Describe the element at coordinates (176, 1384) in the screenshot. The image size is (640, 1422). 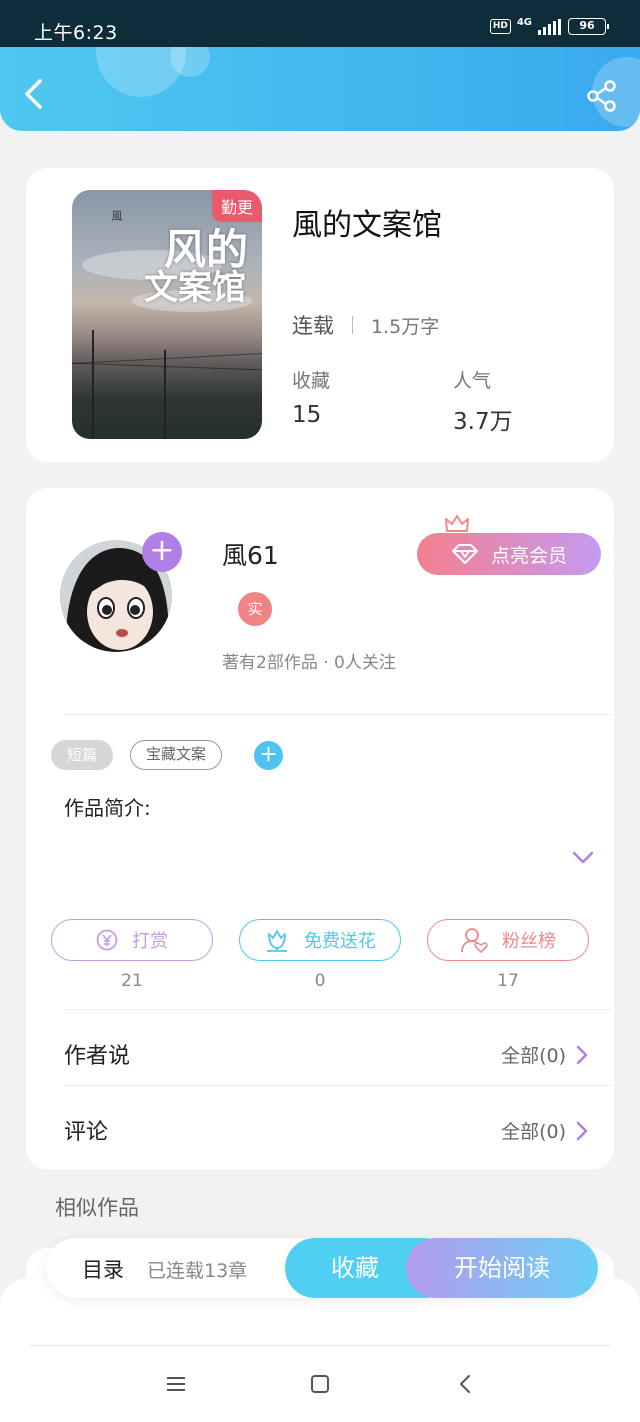
I see `menu-icon` at that location.